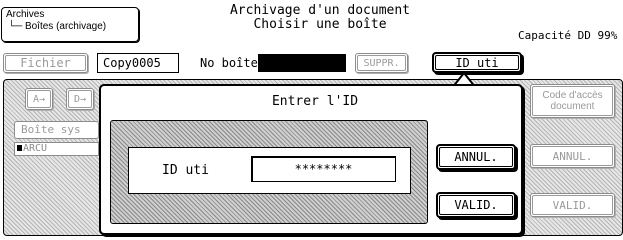  I want to click on list-item: ARCU, so click(56, 149).